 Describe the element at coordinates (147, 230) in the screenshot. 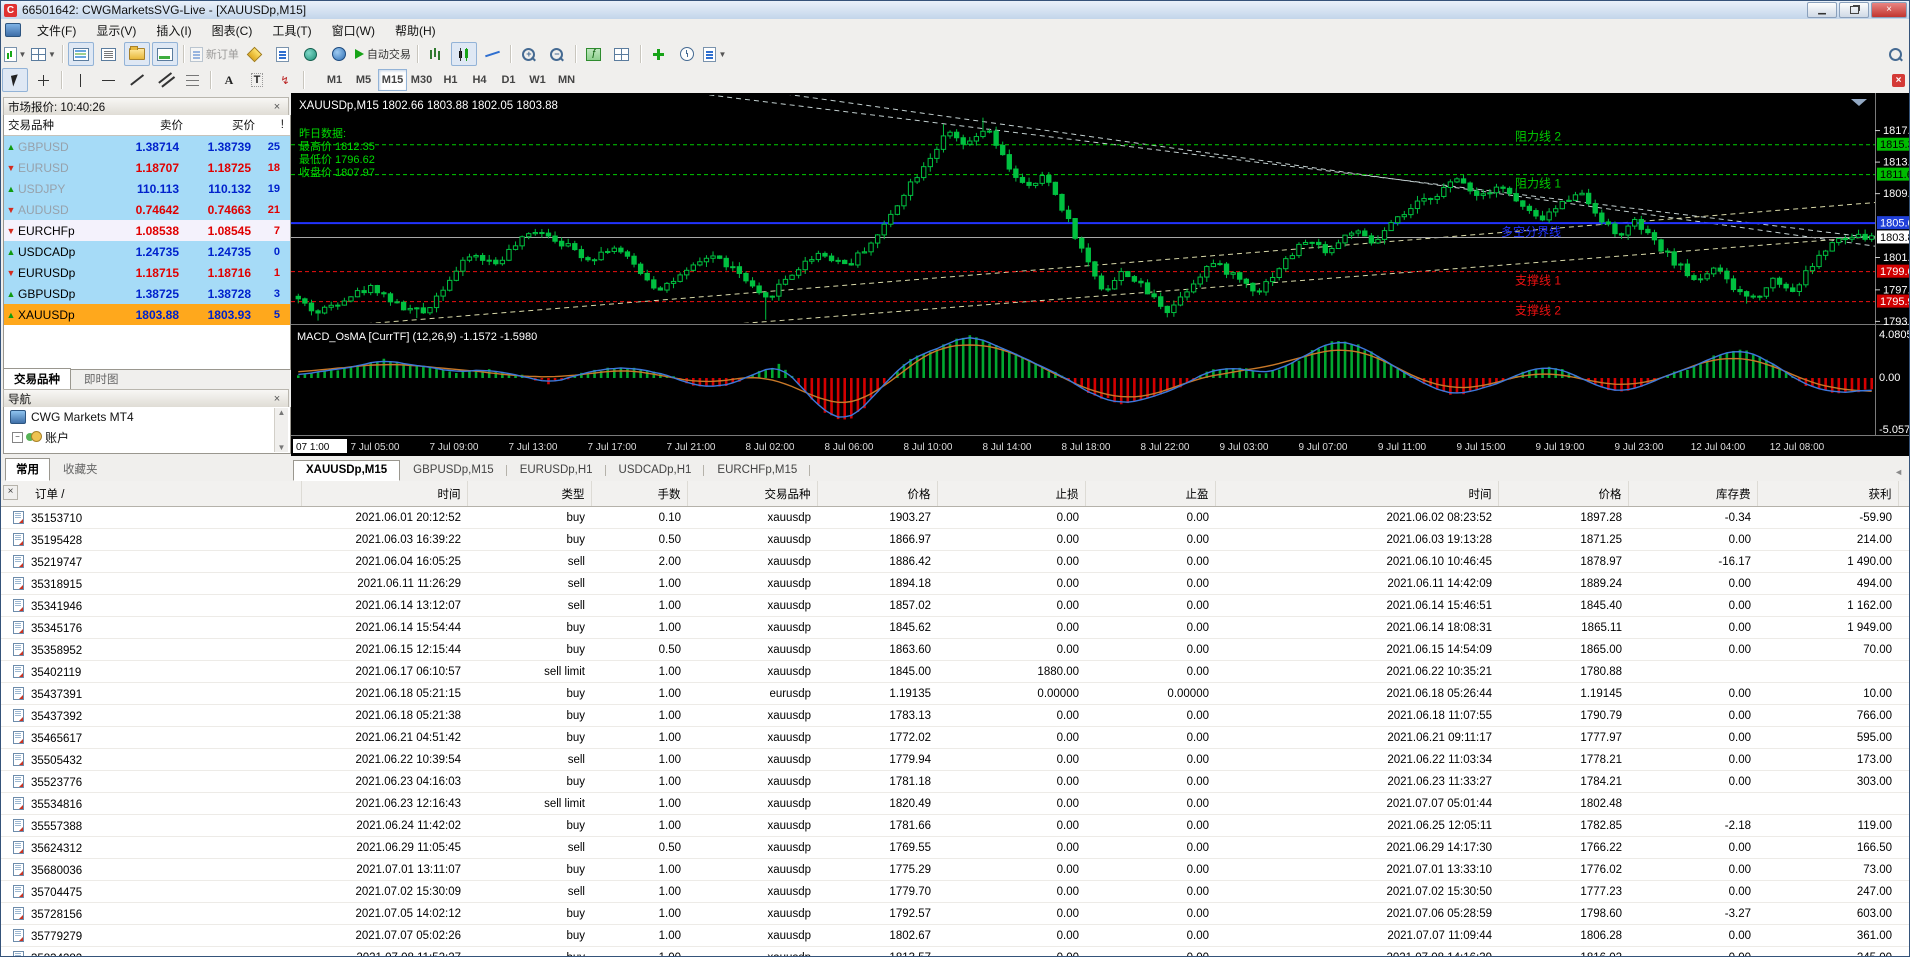

I see `market-watch-row-eurchfp: ▼ EURCHFp 1.08538 1.08545 7` at that location.